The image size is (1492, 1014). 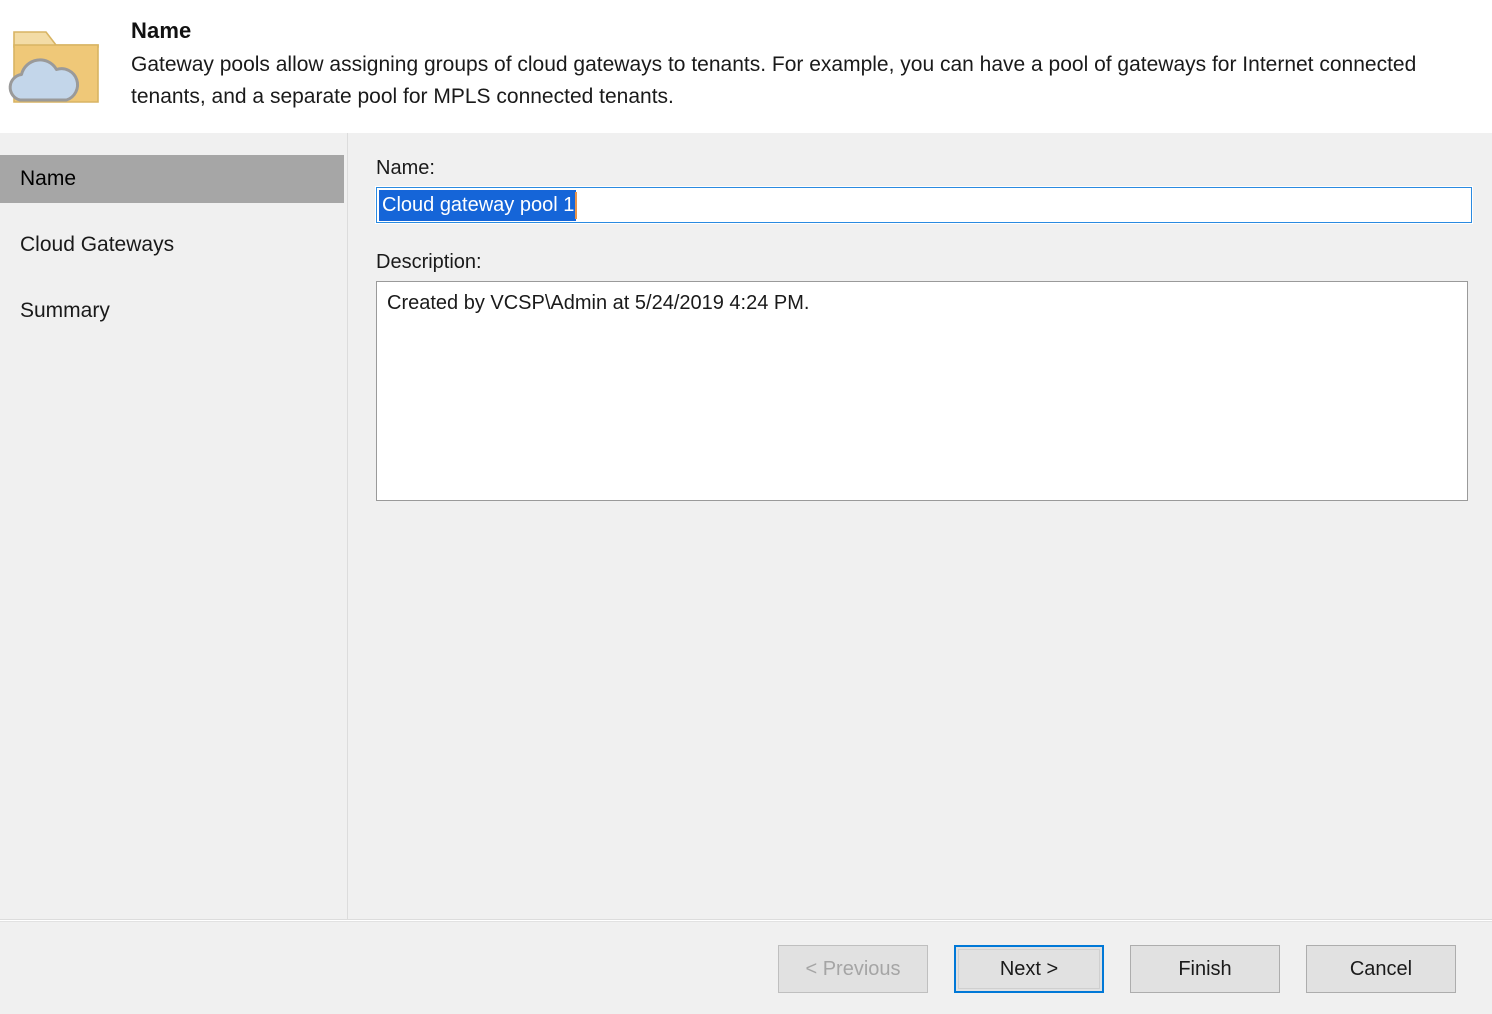 I want to click on footer-button-row: < Previous Next > Finish Cancel, so click(x=1117, y=969).